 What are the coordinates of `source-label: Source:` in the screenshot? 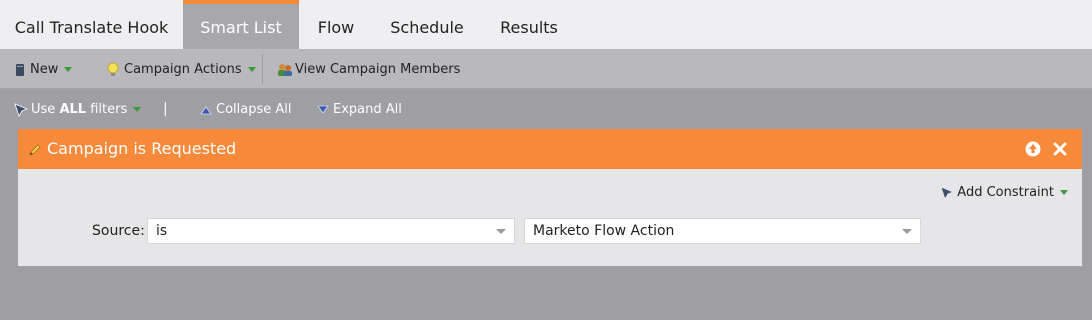 It's located at (118, 231).